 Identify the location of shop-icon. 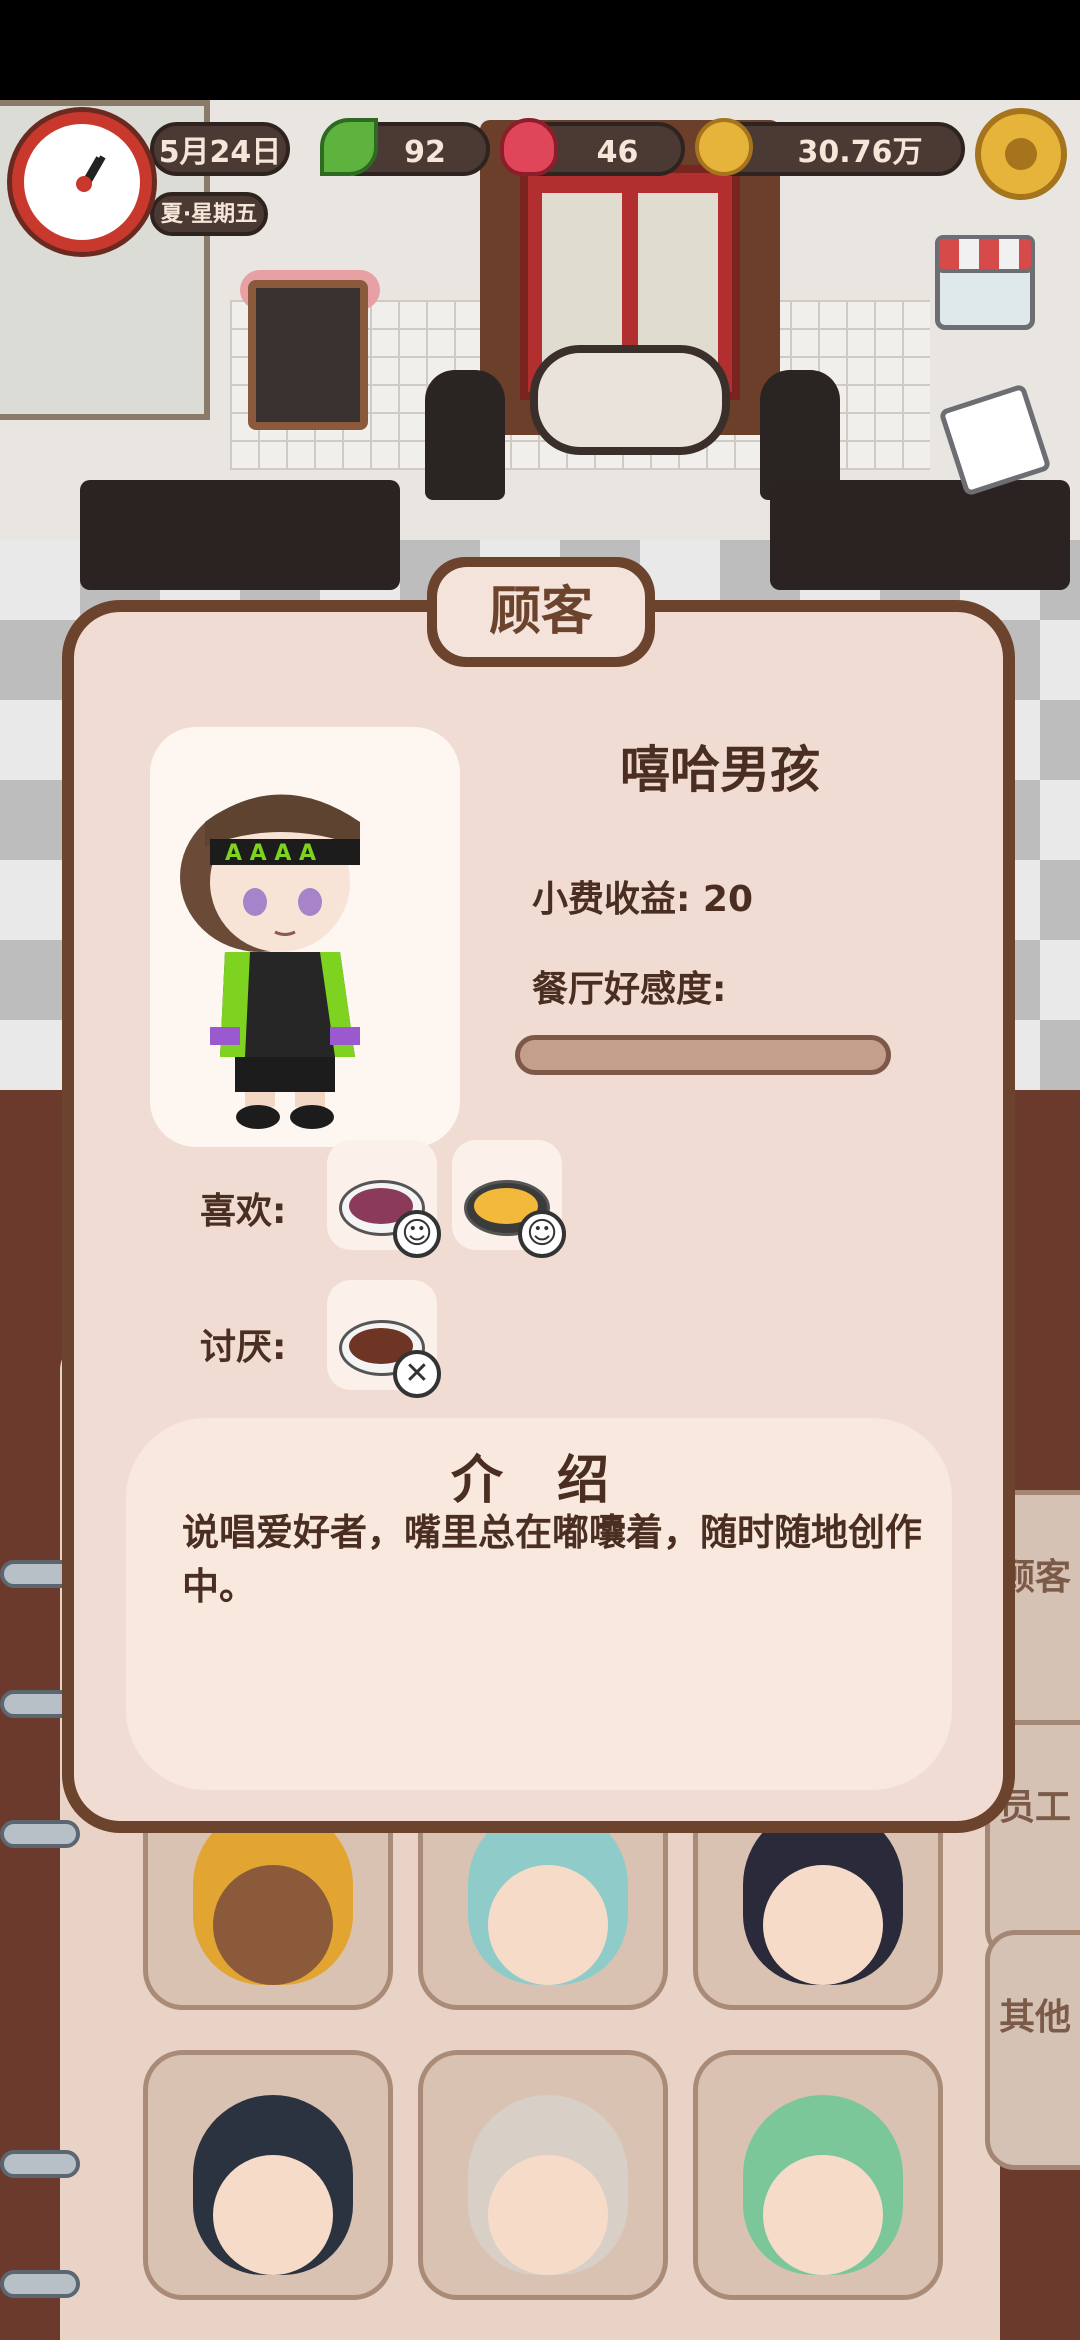
(985, 282).